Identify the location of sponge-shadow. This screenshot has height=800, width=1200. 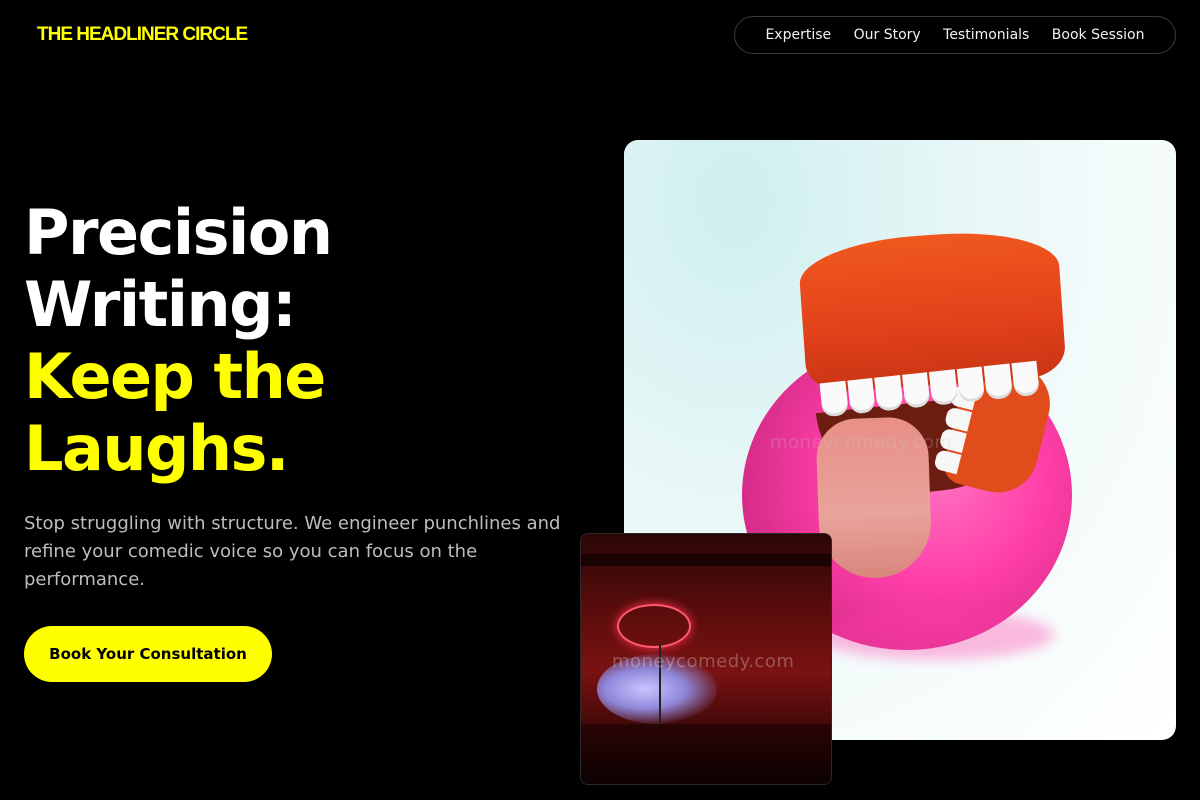
(934, 635).